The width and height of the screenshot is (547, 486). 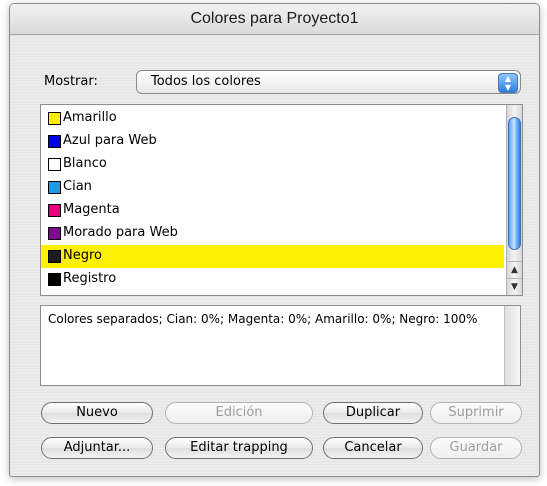 I want to click on scroll-thumb, so click(x=514, y=183).